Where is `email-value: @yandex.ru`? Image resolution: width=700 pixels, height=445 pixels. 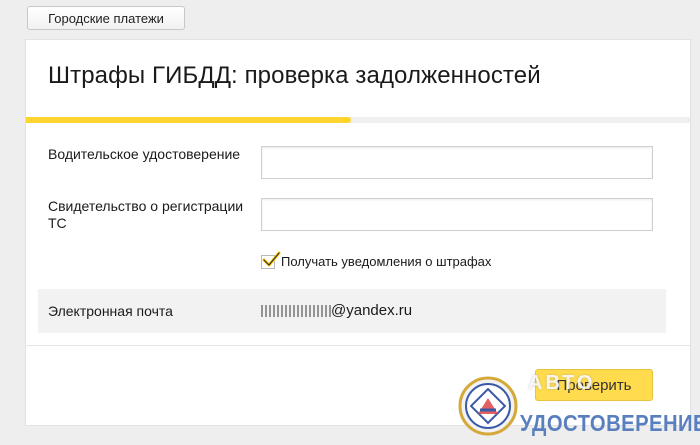 email-value: @yandex.ru is located at coordinates (372, 310).